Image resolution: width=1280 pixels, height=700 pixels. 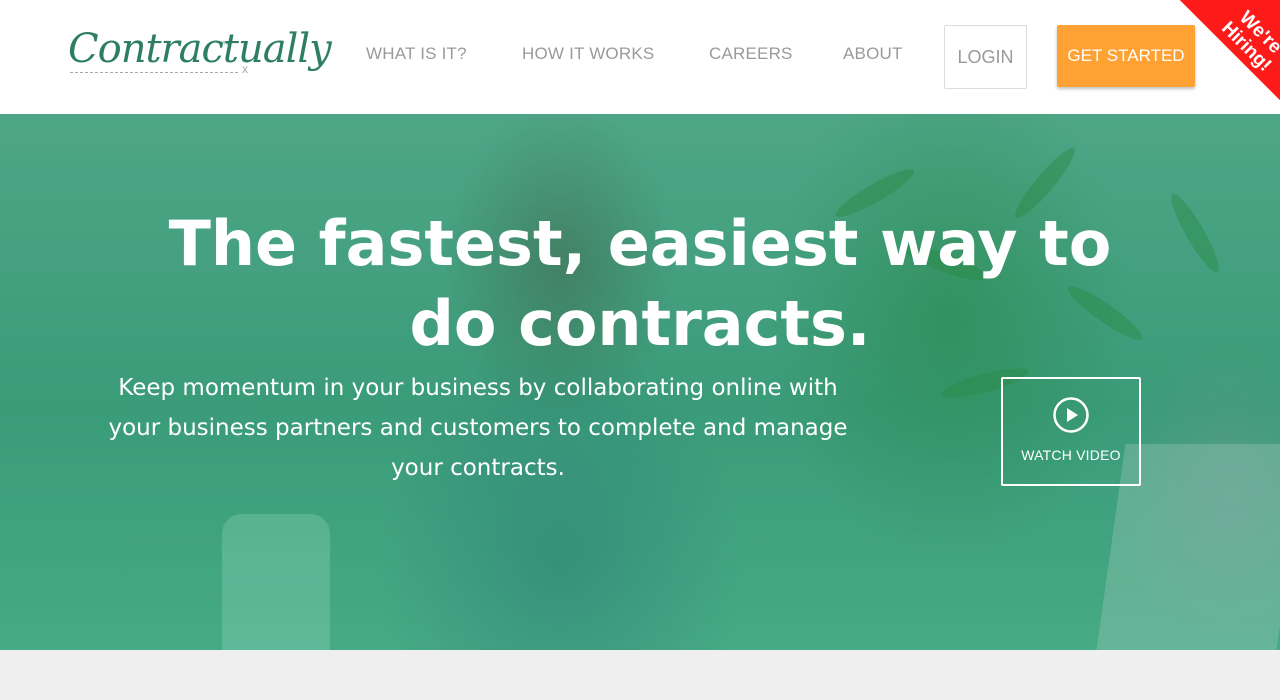 What do you see at coordinates (1071, 455) in the screenshot?
I see `watch-video-label: WATCH VIDEO` at bounding box center [1071, 455].